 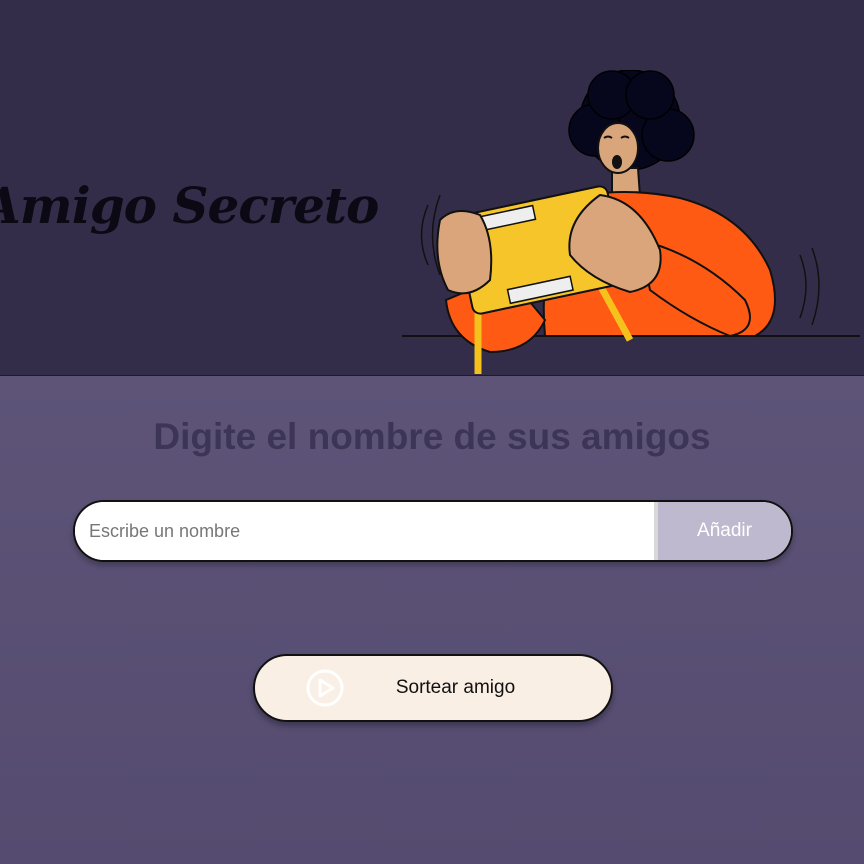 I want to click on draw-friend-button: Sortear amigo, so click(x=433, y=688).